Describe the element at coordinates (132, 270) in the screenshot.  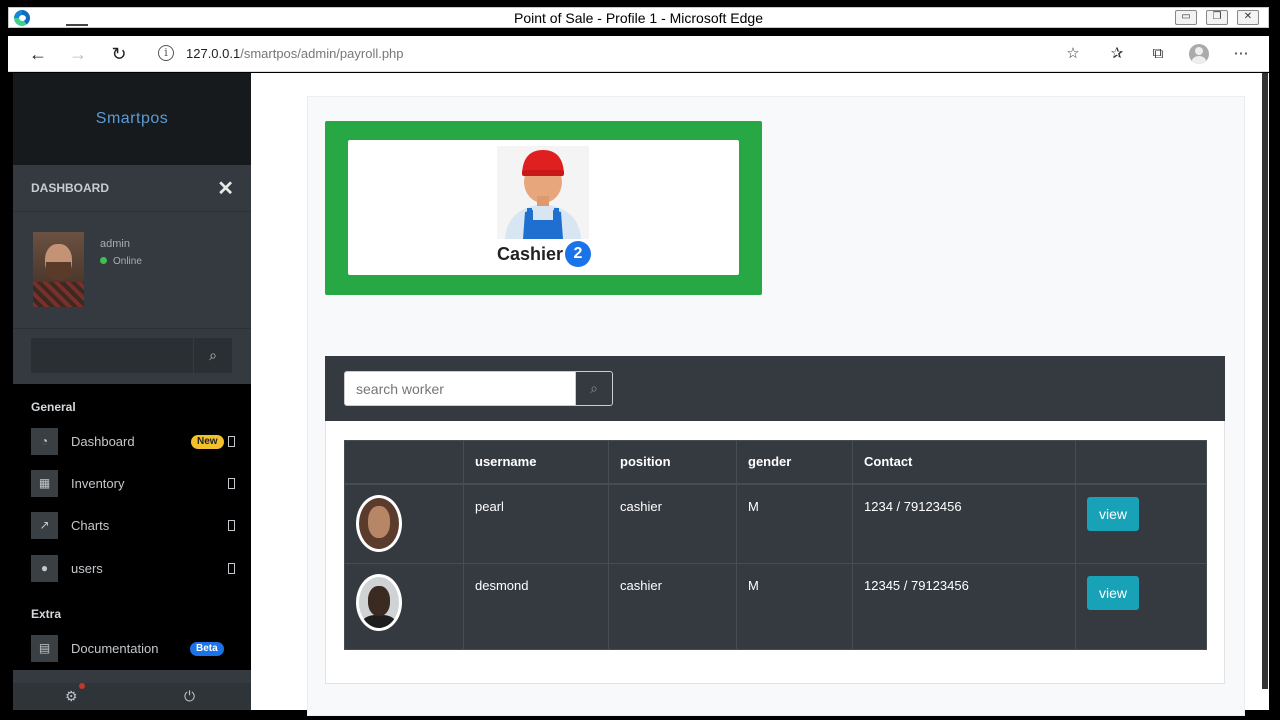
I see `user-panel: admin Online` at that location.